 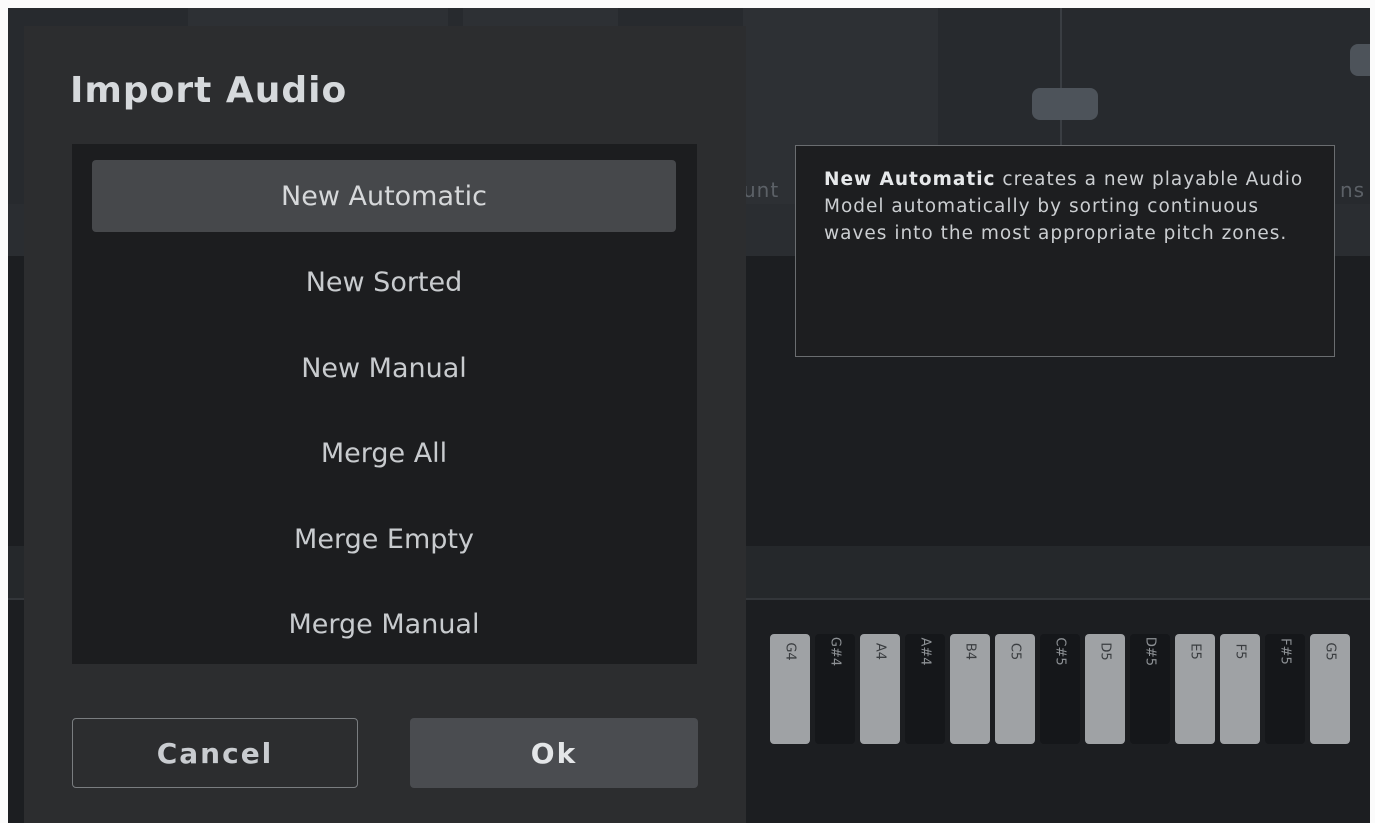 I want to click on piano-key-label: B4, so click(x=970, y=651).